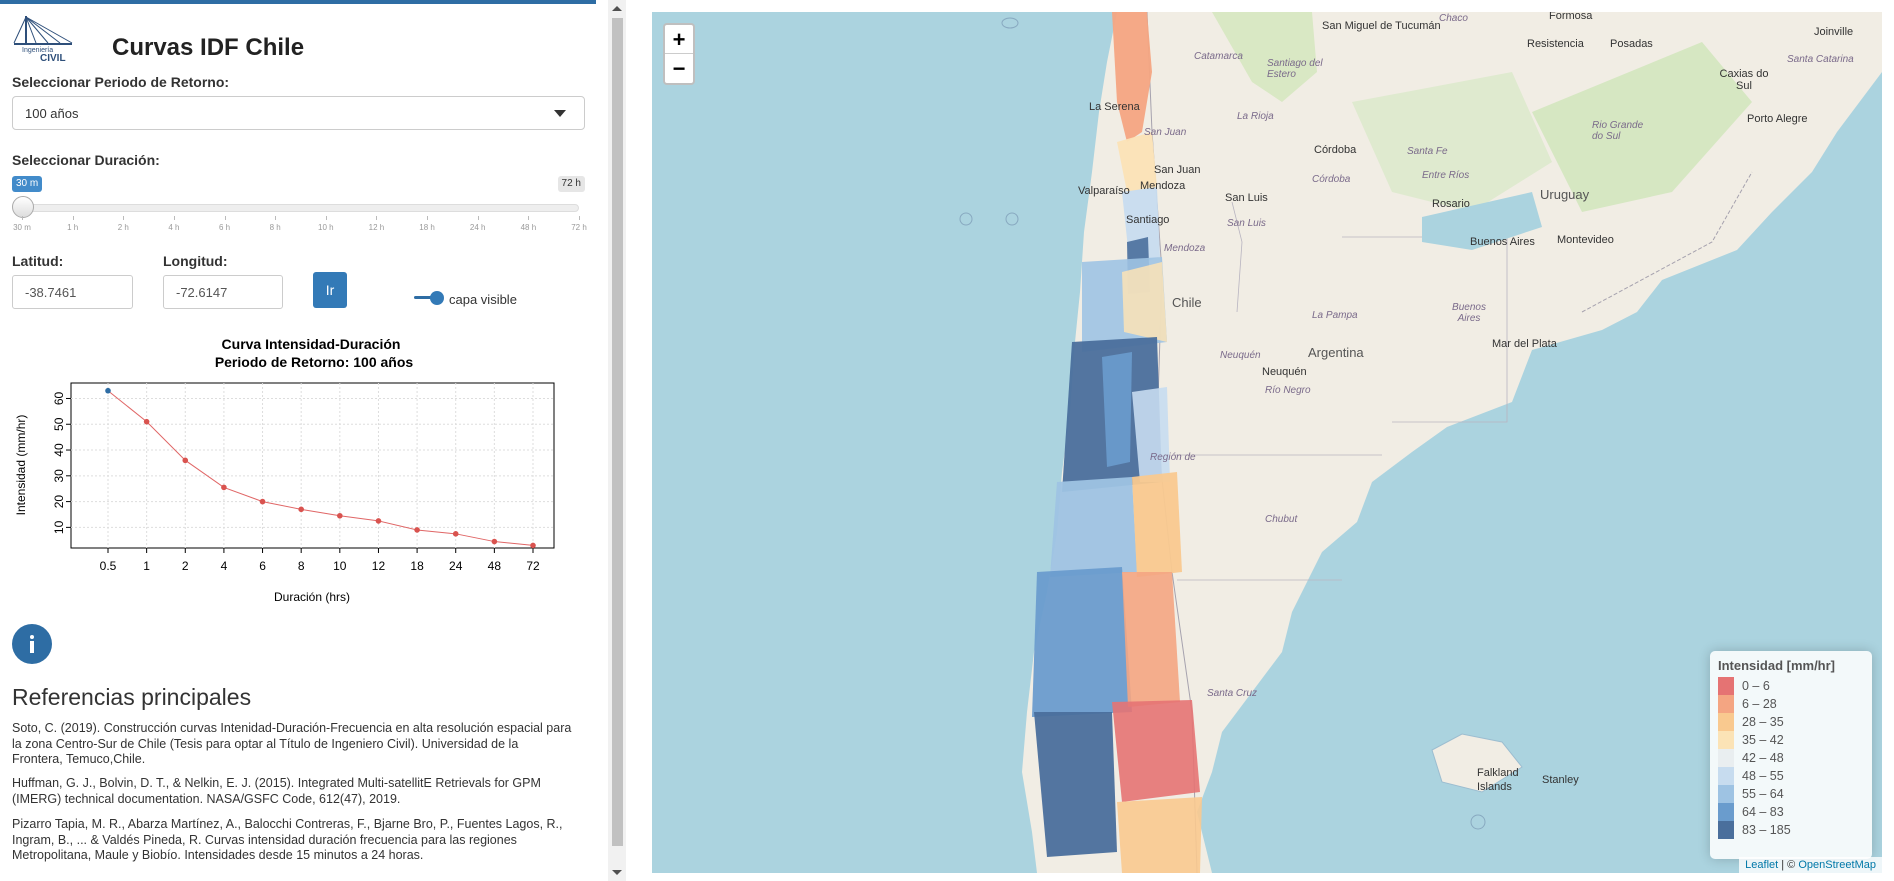 This screenshot has width=1894, height=881. Describe the element at coordinates (1336, 352) in the screenshot. I see `map-label-argentina: Argentina` at that location.